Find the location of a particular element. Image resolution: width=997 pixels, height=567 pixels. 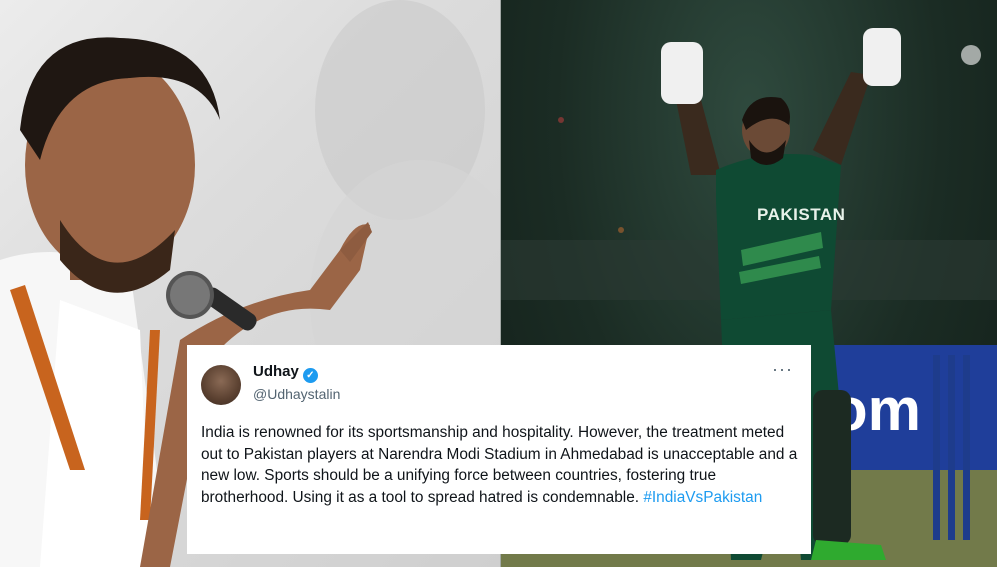

tweet-display-name: Udhay ✓ is located at coordinates (285, 373).